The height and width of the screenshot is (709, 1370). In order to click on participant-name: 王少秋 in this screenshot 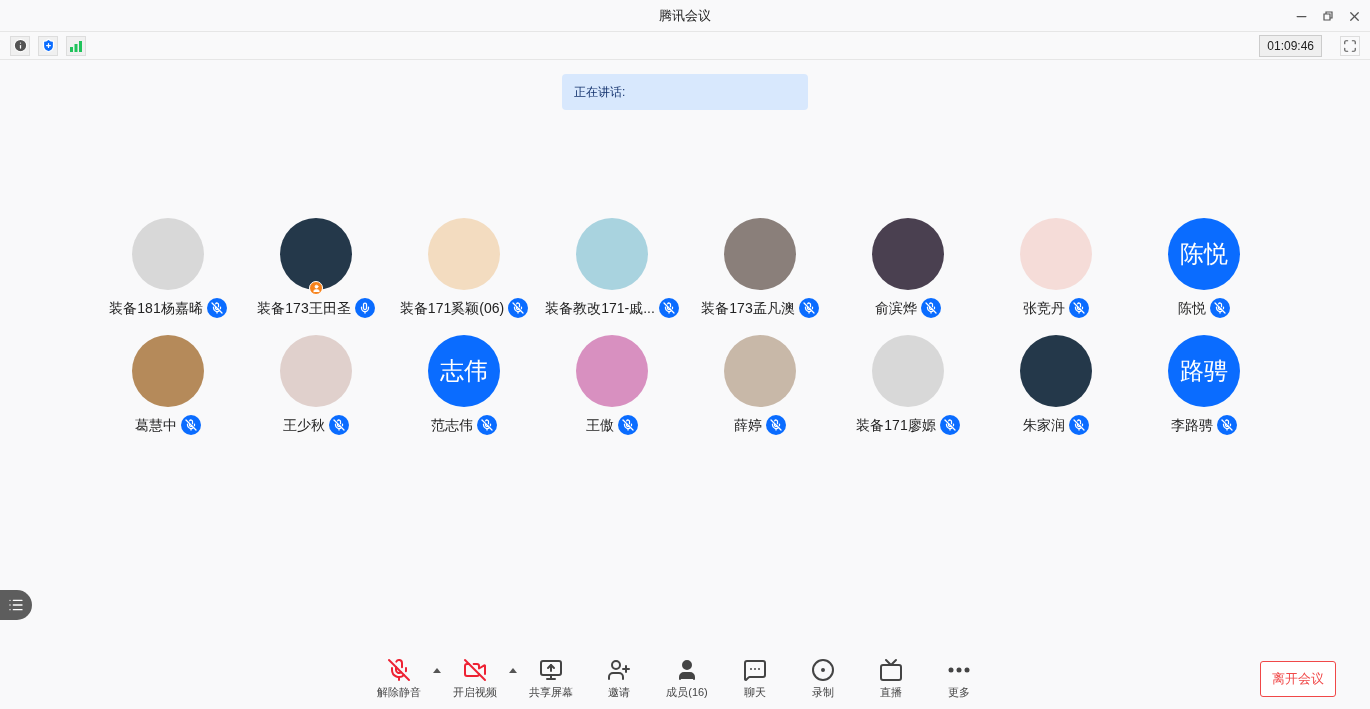, I will do `click(304, 425)`.